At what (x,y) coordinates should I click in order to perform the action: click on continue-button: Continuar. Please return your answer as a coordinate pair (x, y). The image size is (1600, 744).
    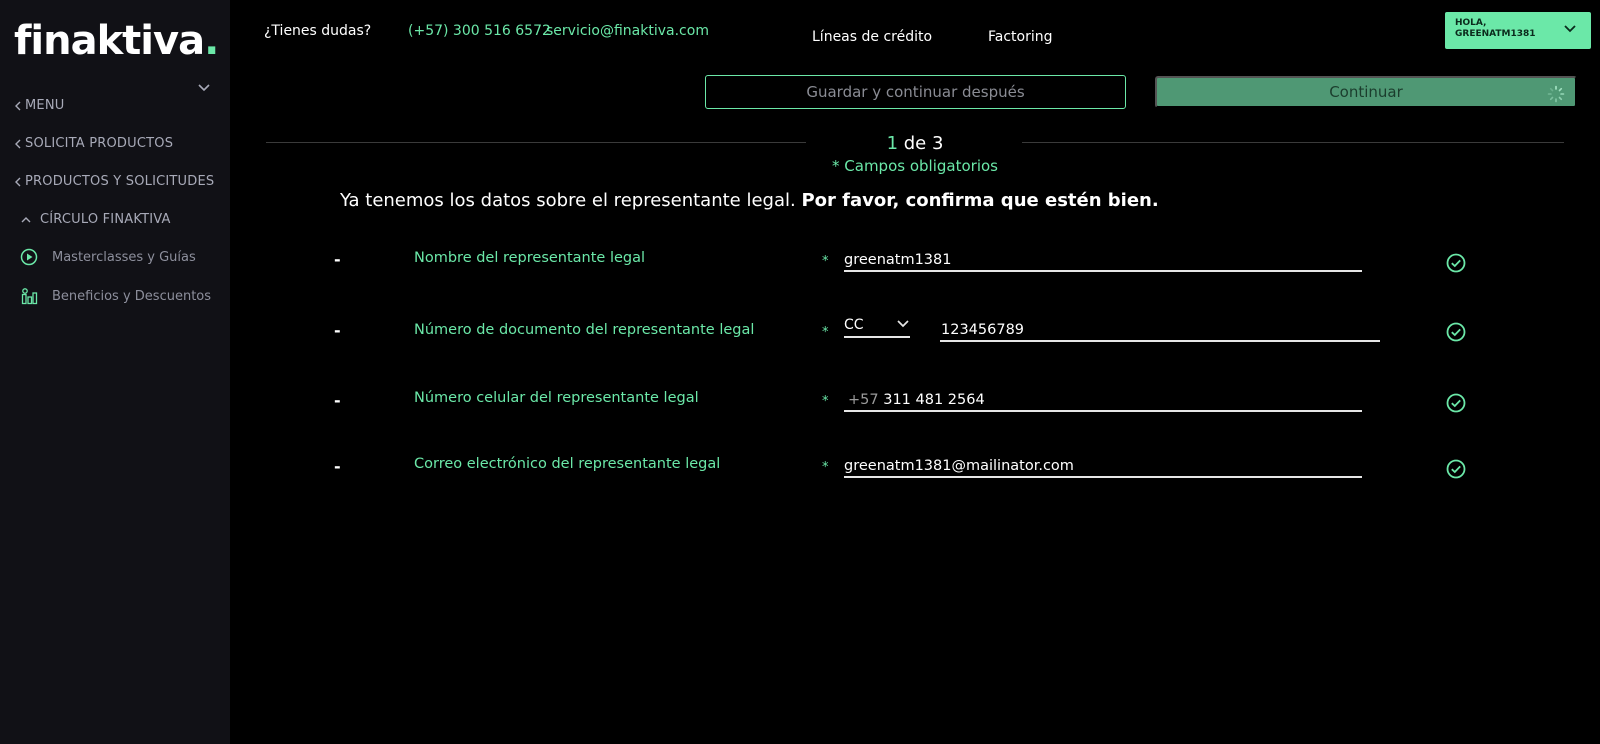
    Looking at the image, I should click on (1366, 92).